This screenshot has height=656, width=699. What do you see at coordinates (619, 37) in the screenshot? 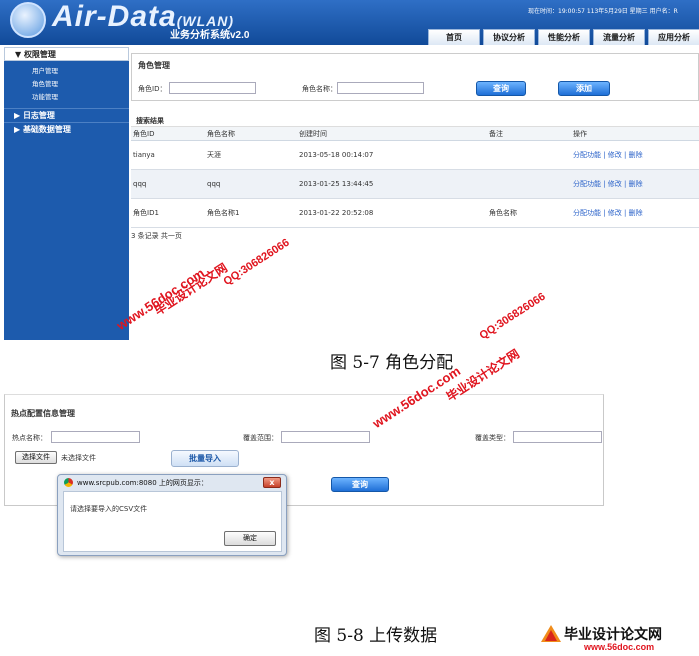
I see `tab-traffic-analysis: 流量分析` at bounding box center [619, 37].